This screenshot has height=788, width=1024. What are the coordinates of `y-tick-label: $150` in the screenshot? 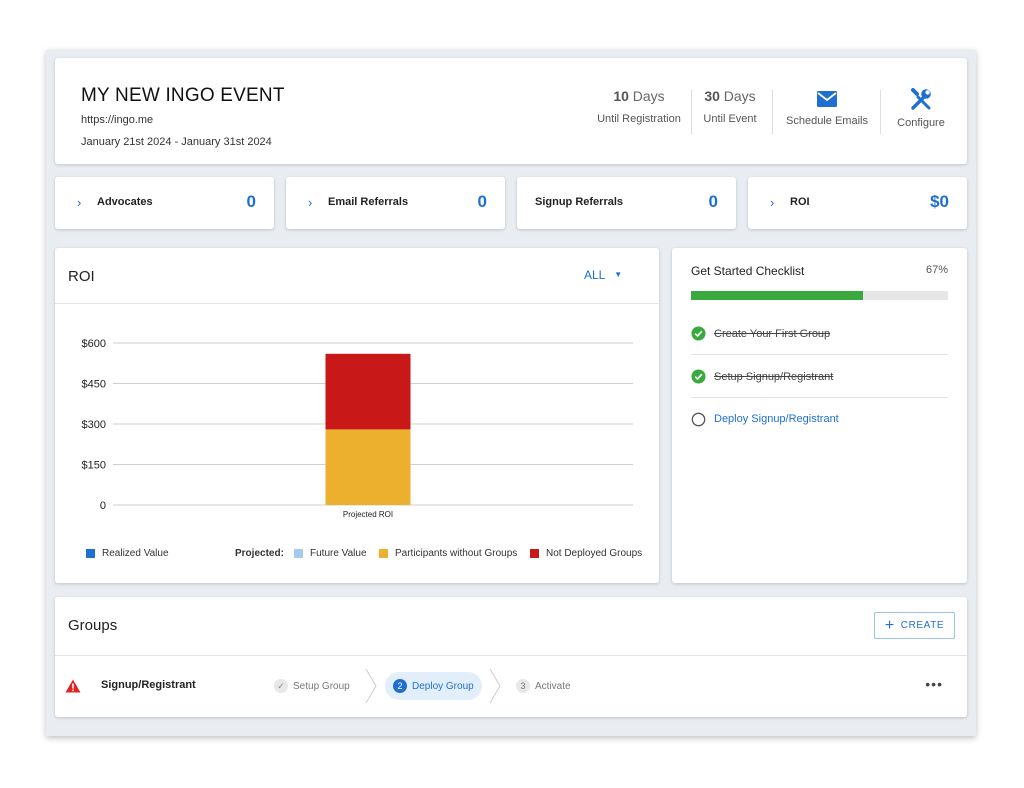 It's located at (94, 466).